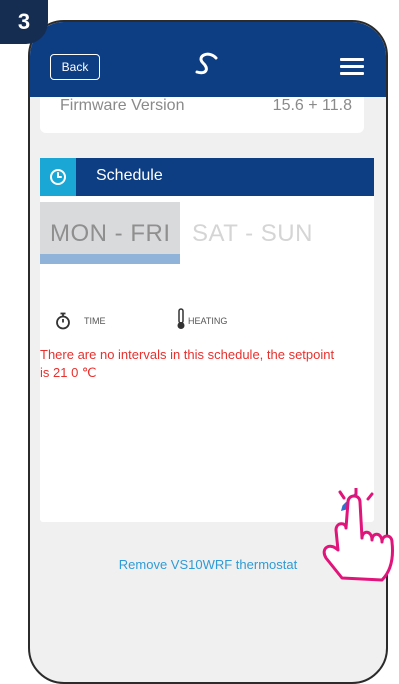 This screenshot has width=399, height=684. I want to click on schedule-title: Schedule, so click(129, 175).